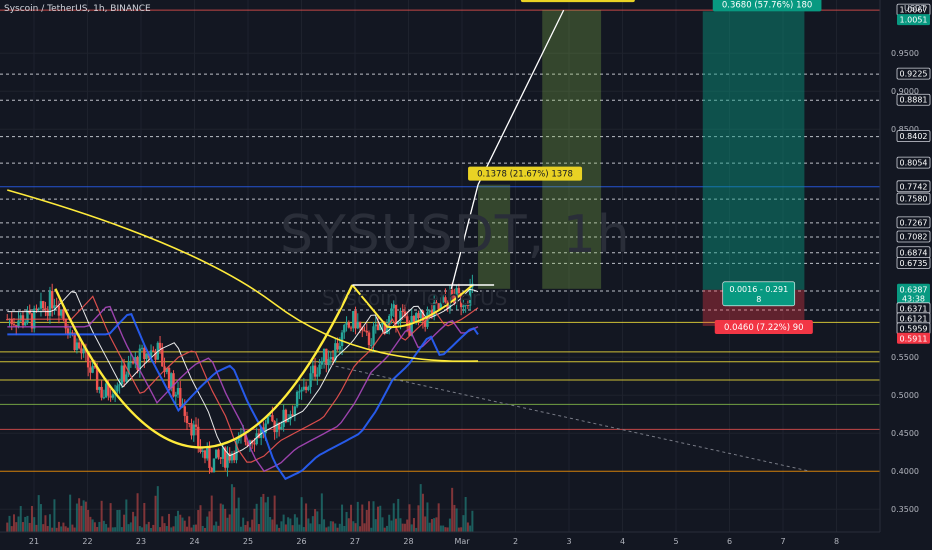 This screenshot has width=932, height=550. What do you see at coordinates (759, 294) in the screenshot?
I see `position-info-label: 0.0016 - 0.2918` at bounding box center [759, 294].